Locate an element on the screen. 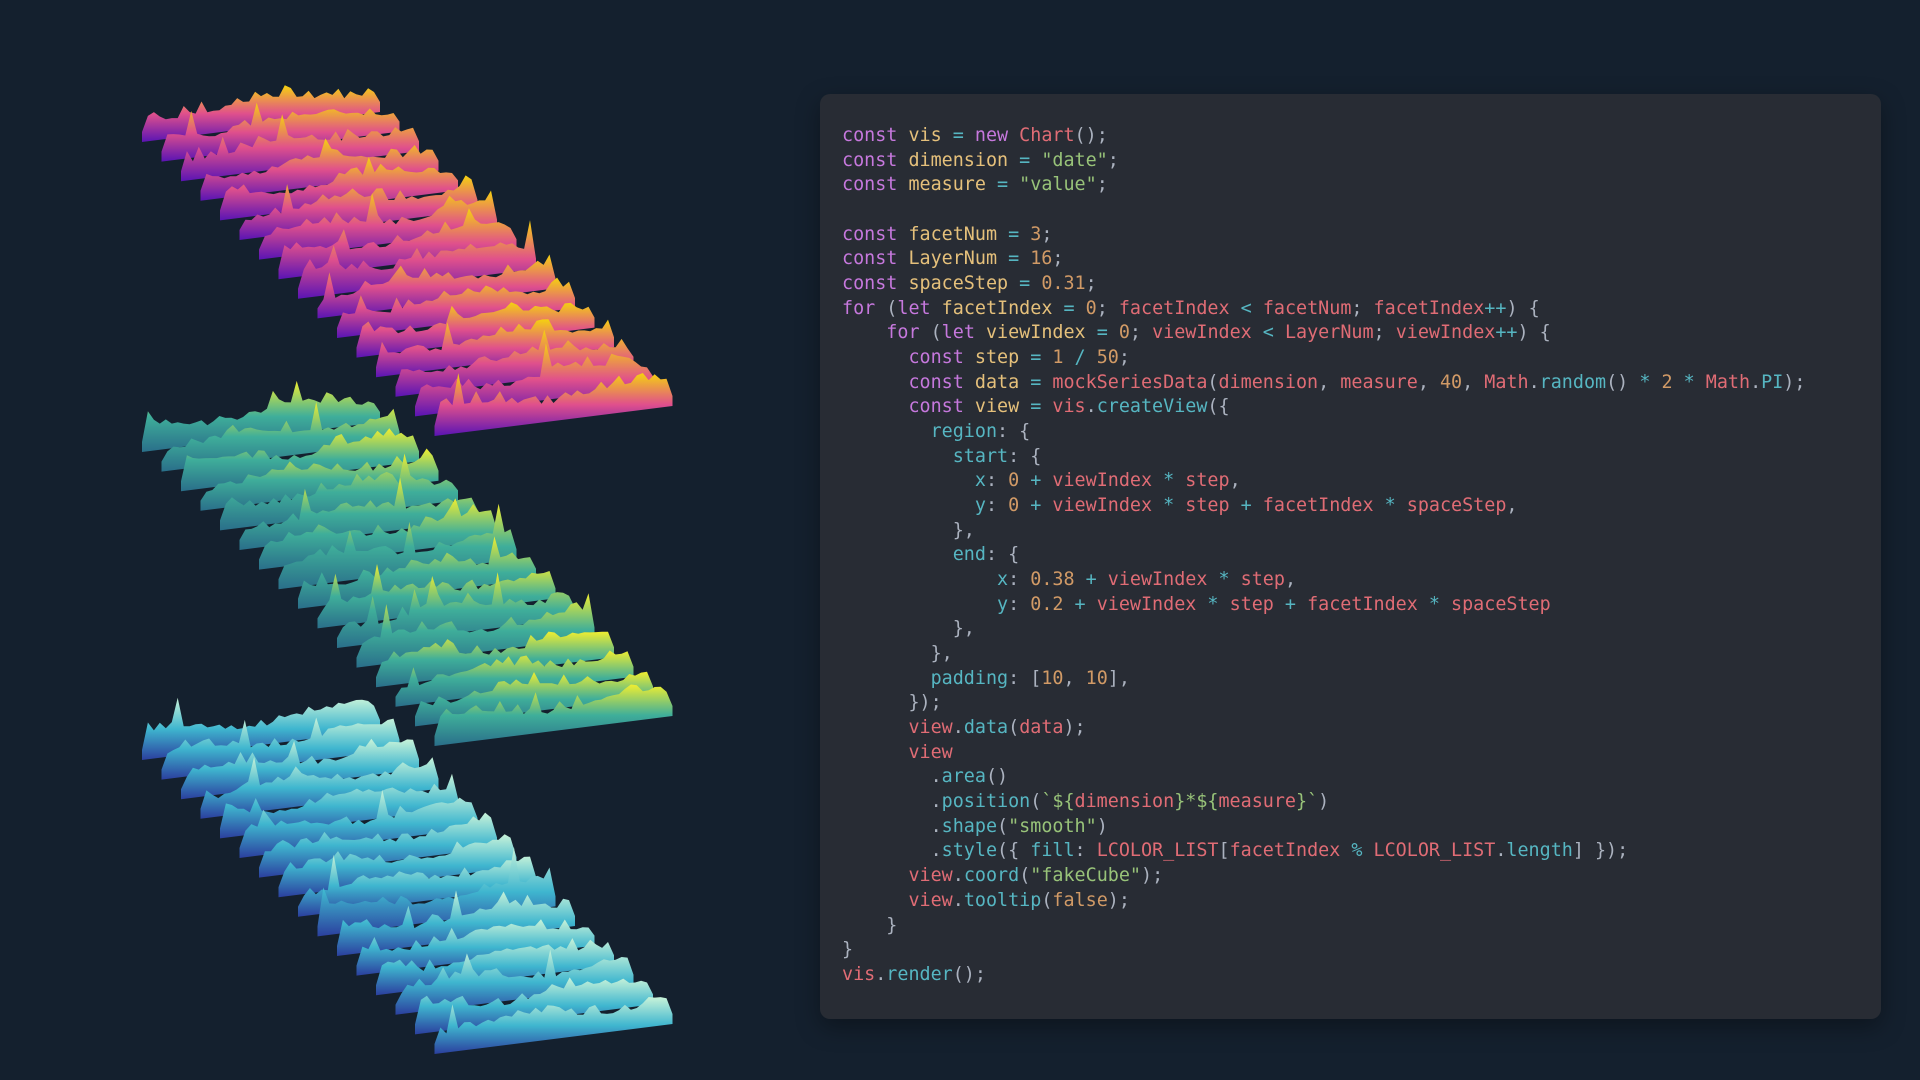  code-token: 2 is located at coordinates (1667, 382).